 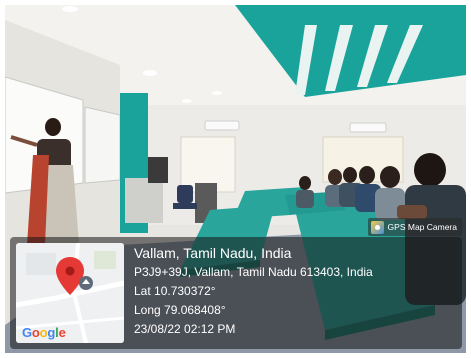 I want to click on badge-label: GPS Map Camera, so click(x=422, y=227).